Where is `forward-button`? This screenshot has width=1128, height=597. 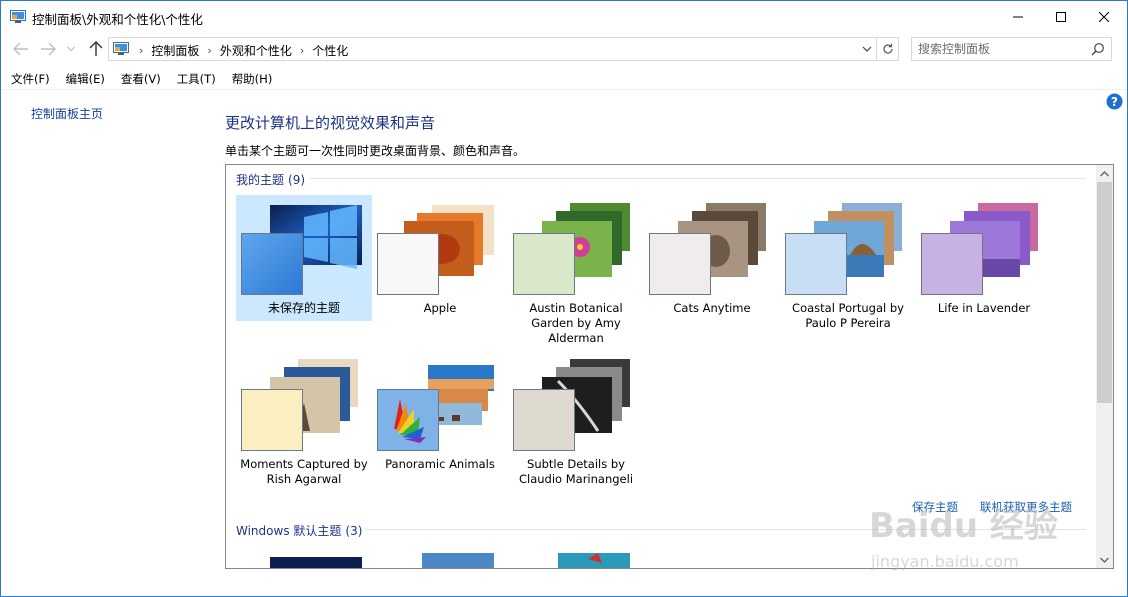
forward-button is located at coordinates (48, 49).